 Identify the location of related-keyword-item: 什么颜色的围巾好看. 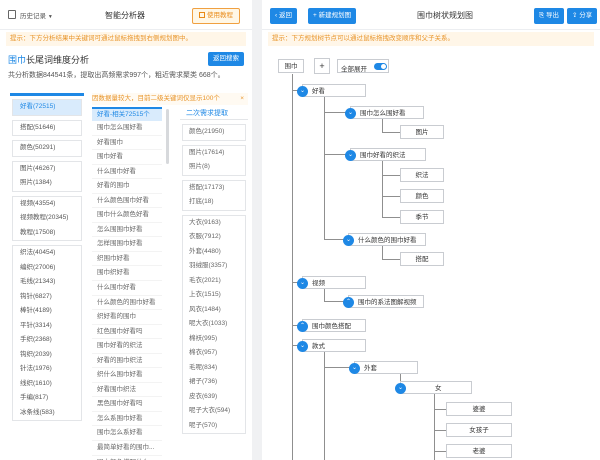
(127, 303).